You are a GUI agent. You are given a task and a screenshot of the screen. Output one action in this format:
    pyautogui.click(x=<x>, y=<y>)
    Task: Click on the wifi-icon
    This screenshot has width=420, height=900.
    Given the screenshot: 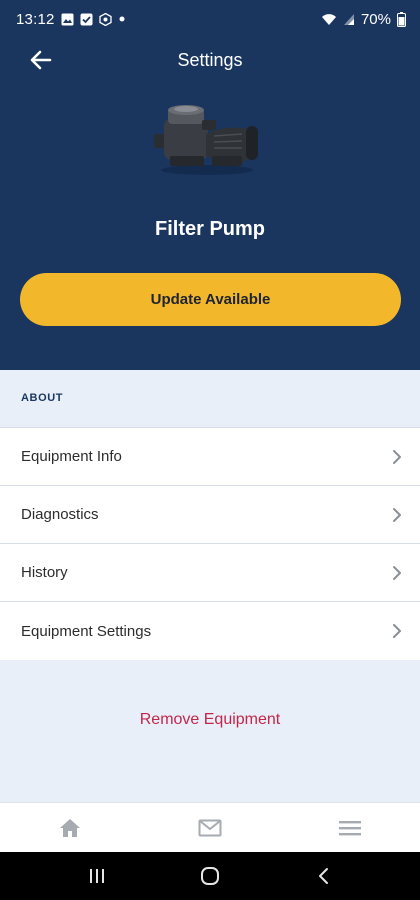 What is the action you would take?
    pyautogui.click(x=329, y=19)
    